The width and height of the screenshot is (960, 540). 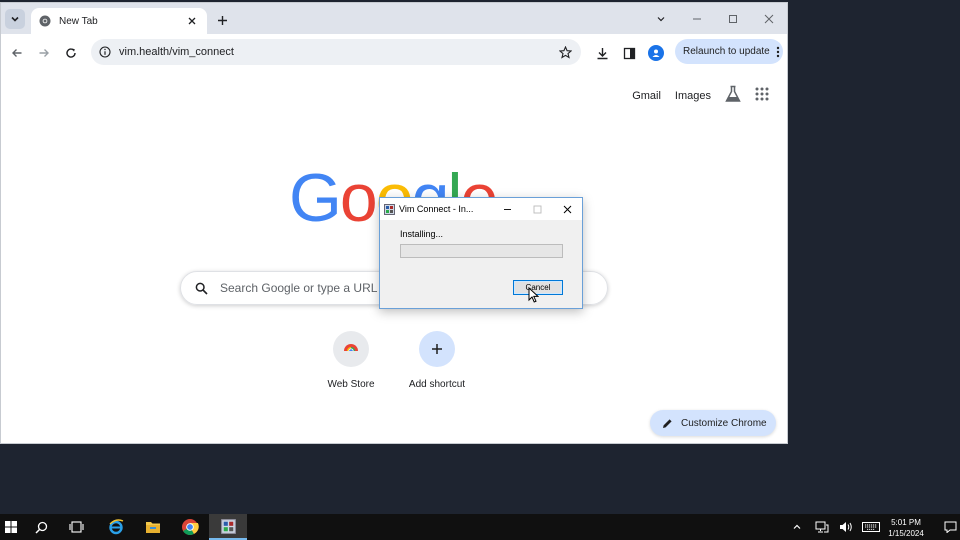 I want to click on dialog-maximize-button, so click(x=537, y=209).